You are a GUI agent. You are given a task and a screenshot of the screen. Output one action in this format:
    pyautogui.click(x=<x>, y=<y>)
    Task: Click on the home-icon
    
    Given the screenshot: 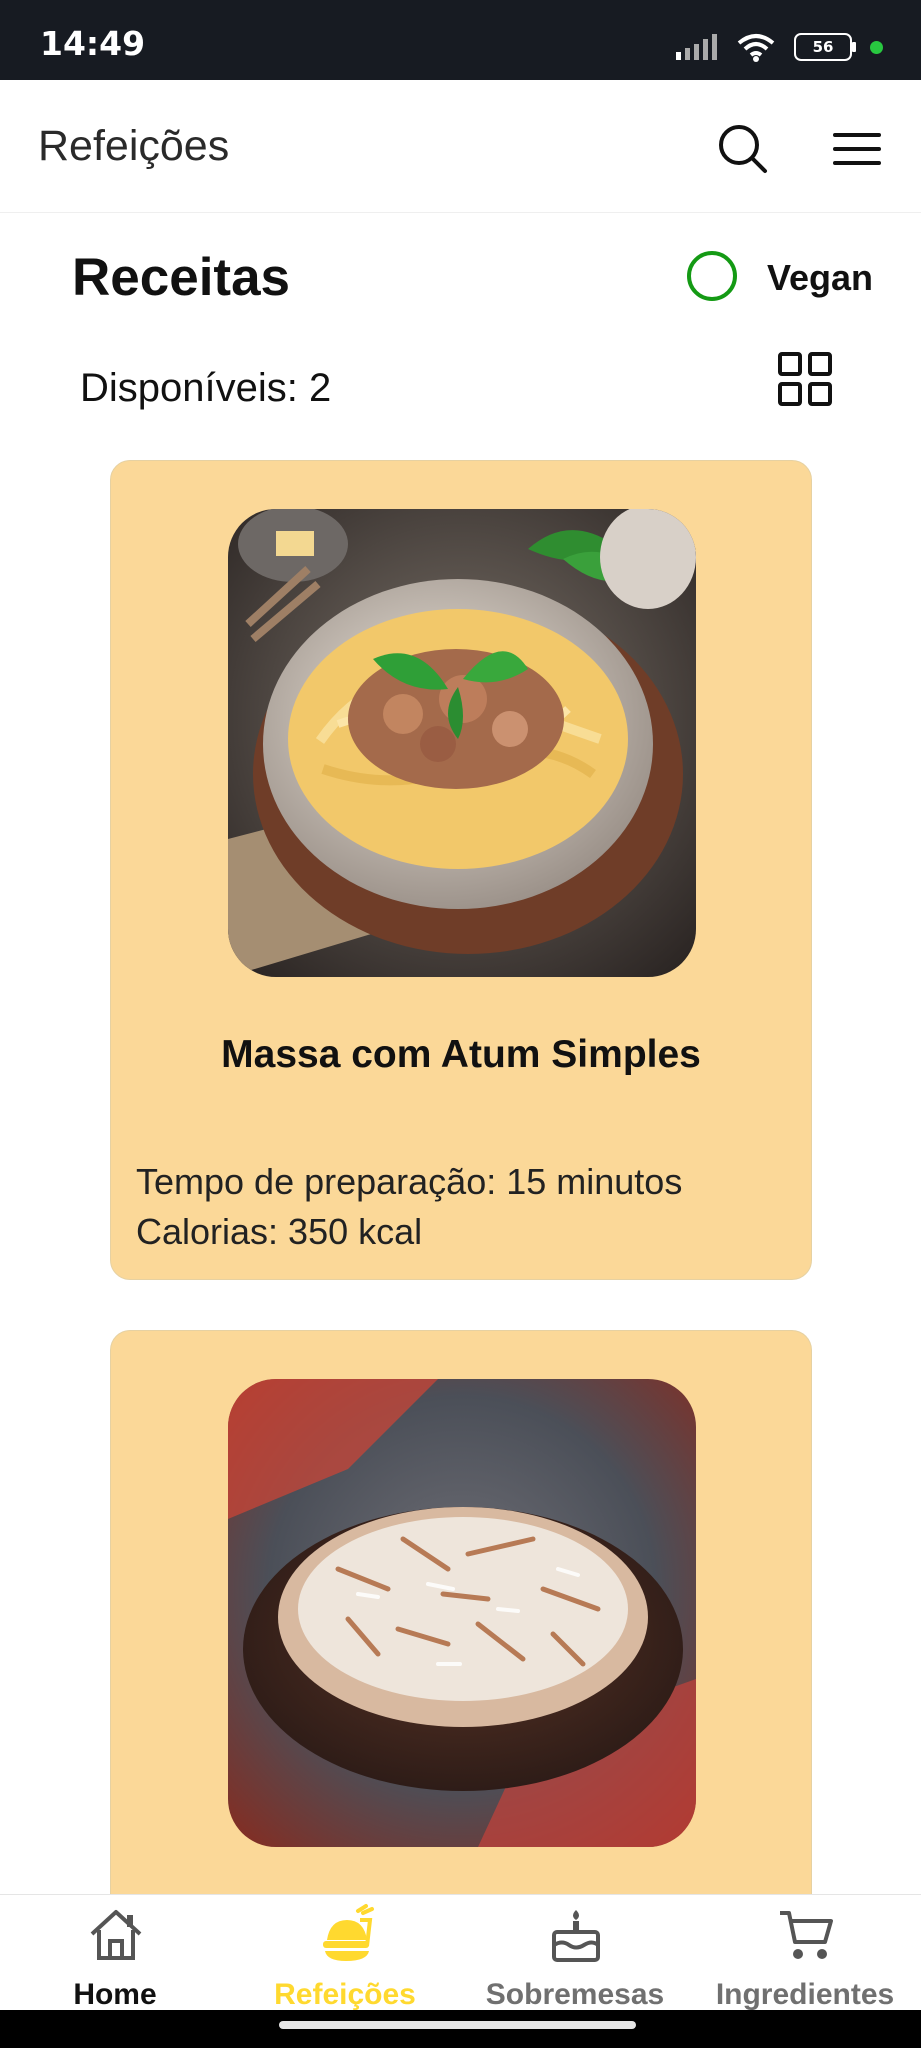 What is the action you would take?
    pyautogui.click(x=116, y=1935)
    